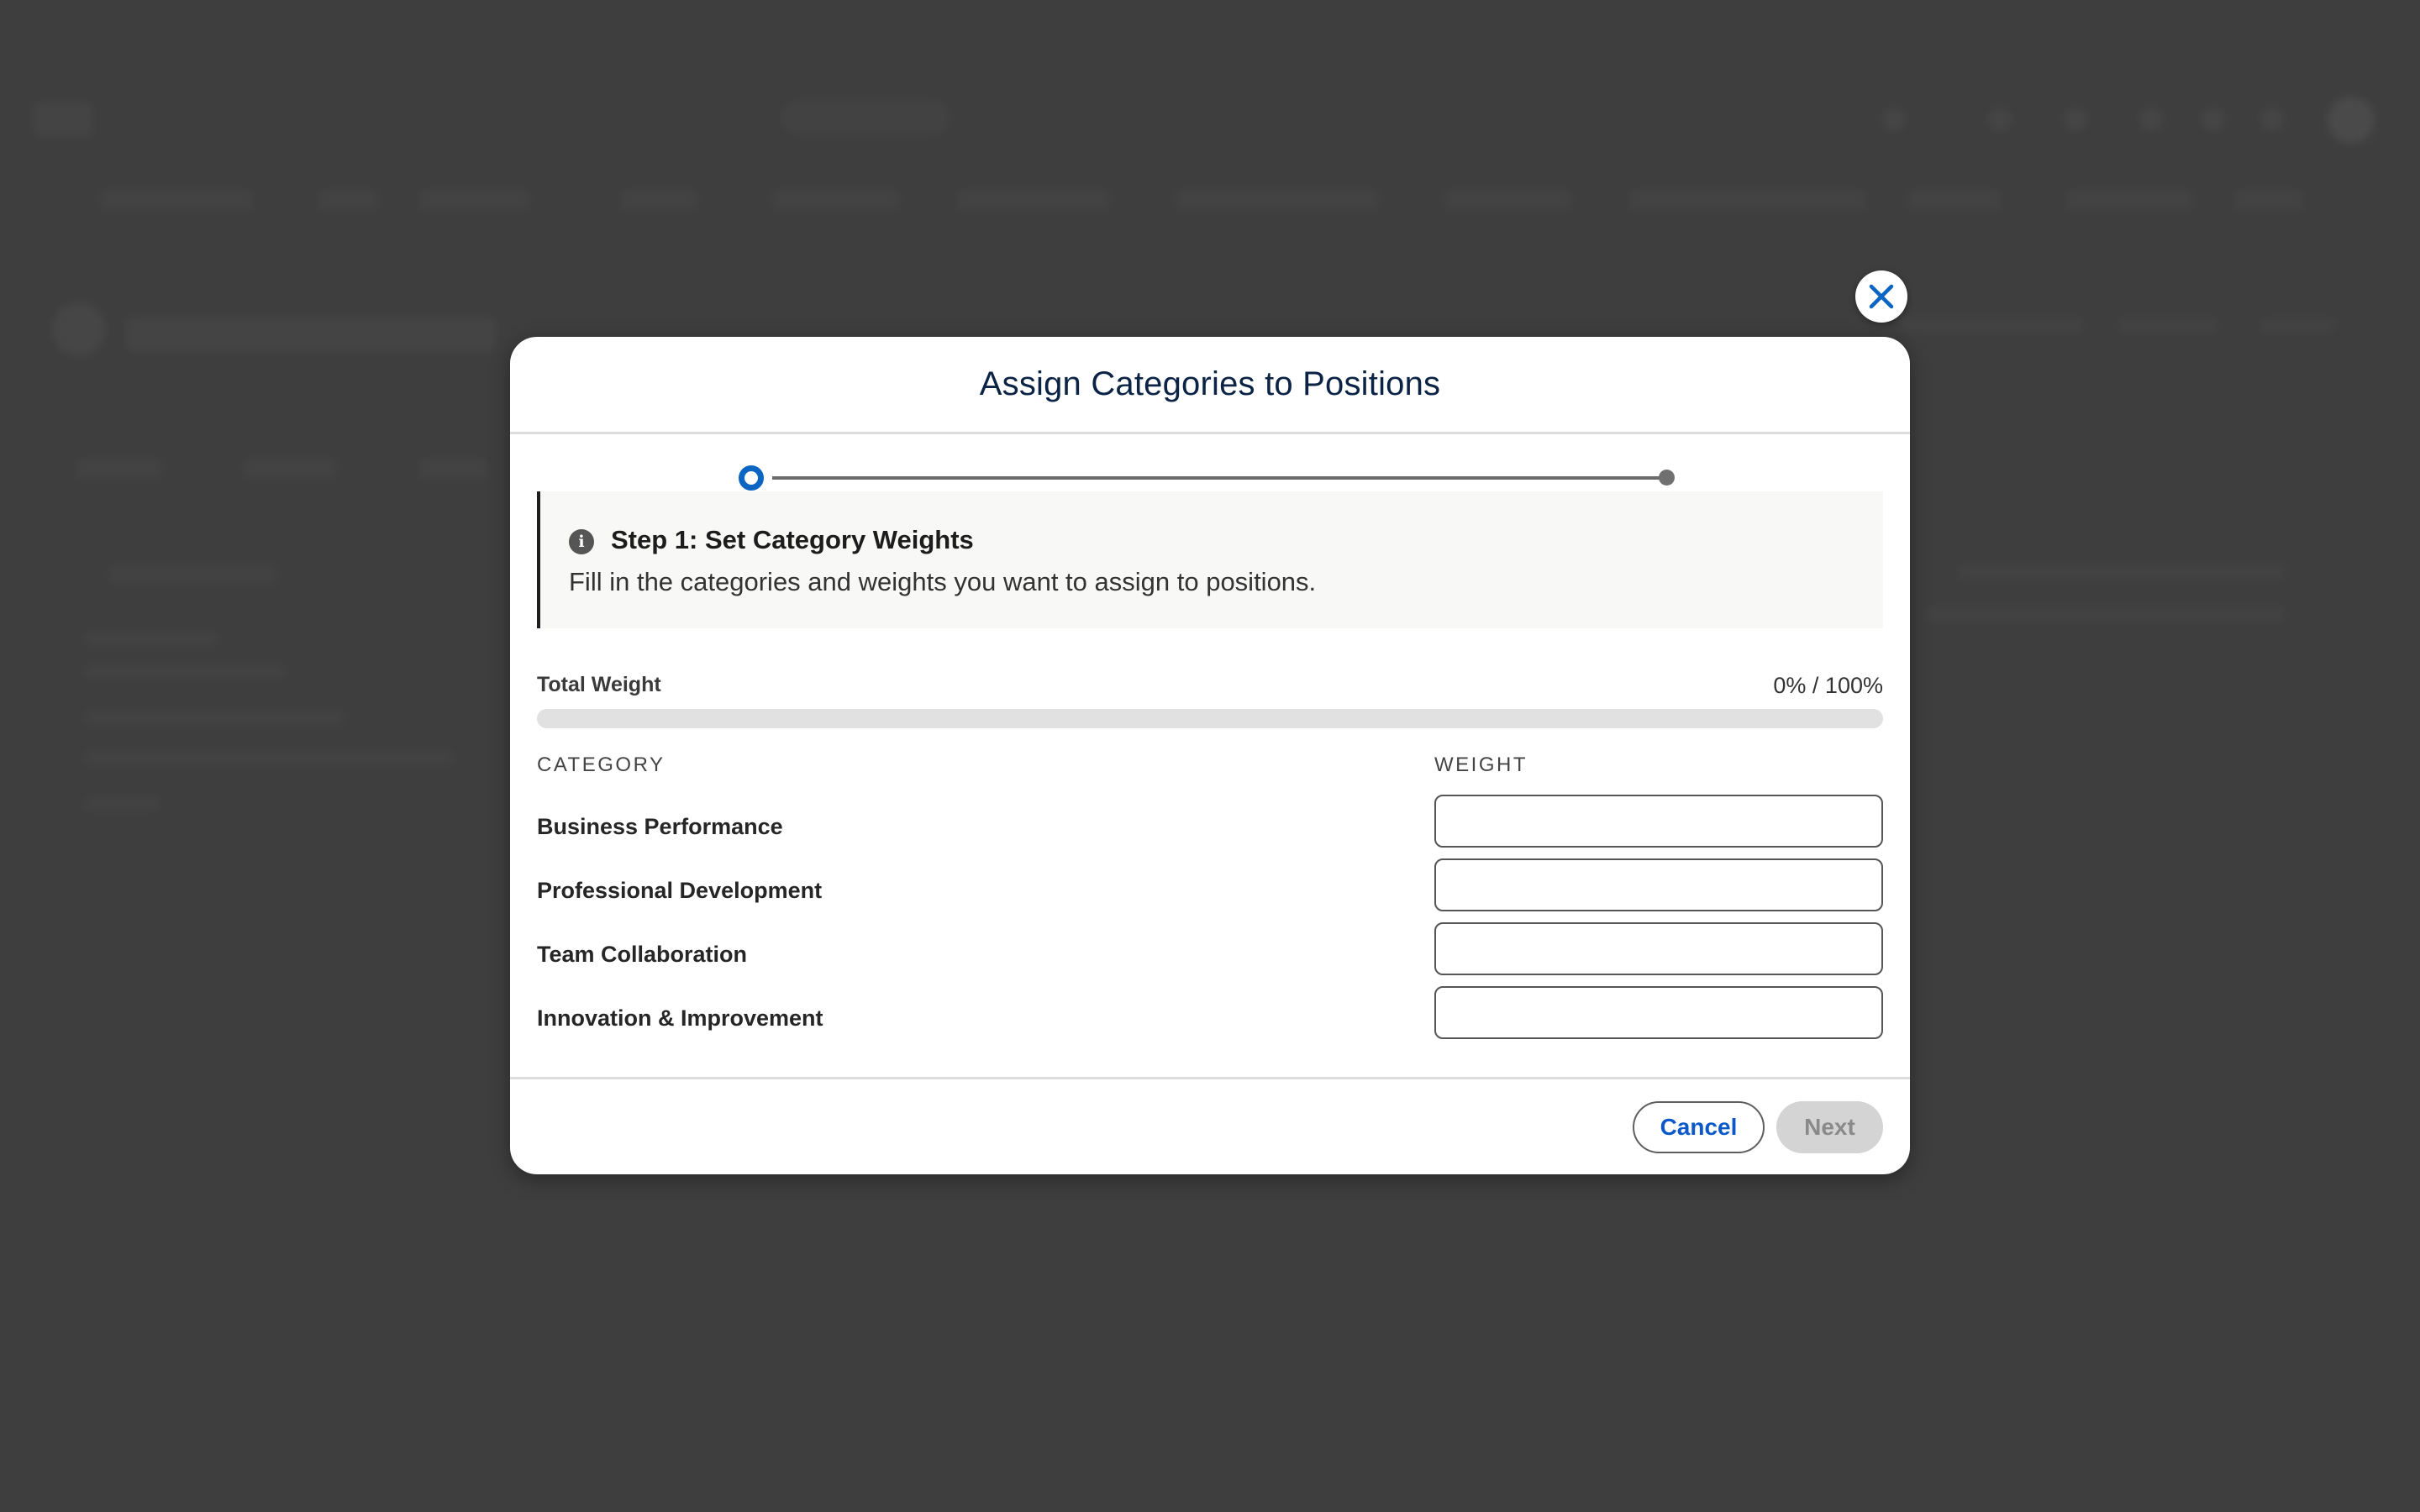 This screenshot has height=1512, width=2420. I want to click on weight-input-professional-development, so click(1658, 884).